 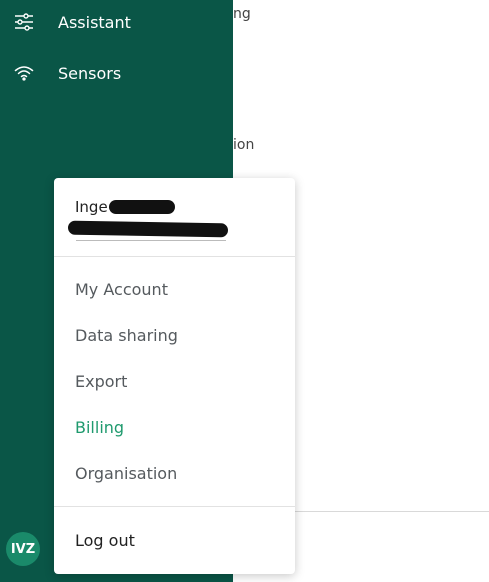 I want to click on menu-item-export: Export, so click(x=101, y=381).